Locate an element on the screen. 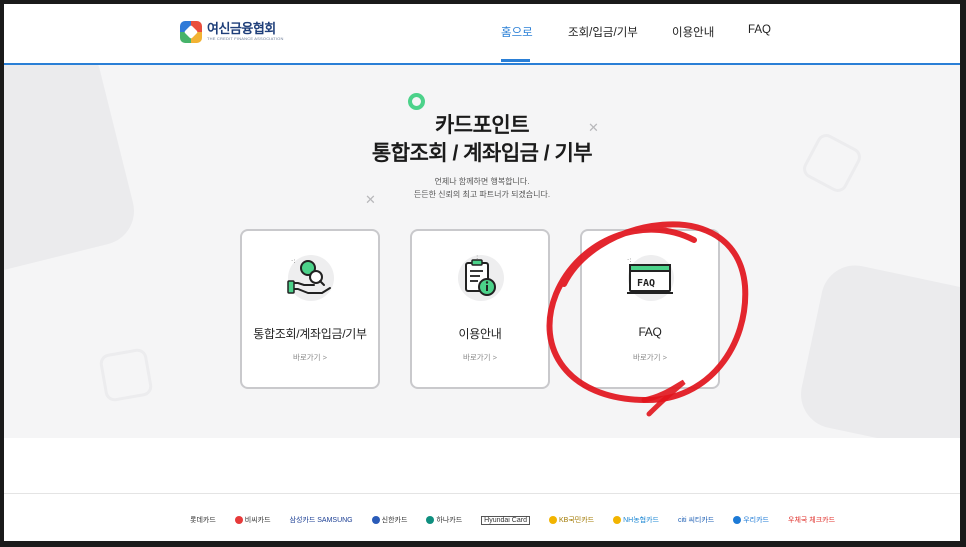 The width and height of the screenshot is (966, 547). nav-home: 홈으로 is located at coordinates (517, 32).